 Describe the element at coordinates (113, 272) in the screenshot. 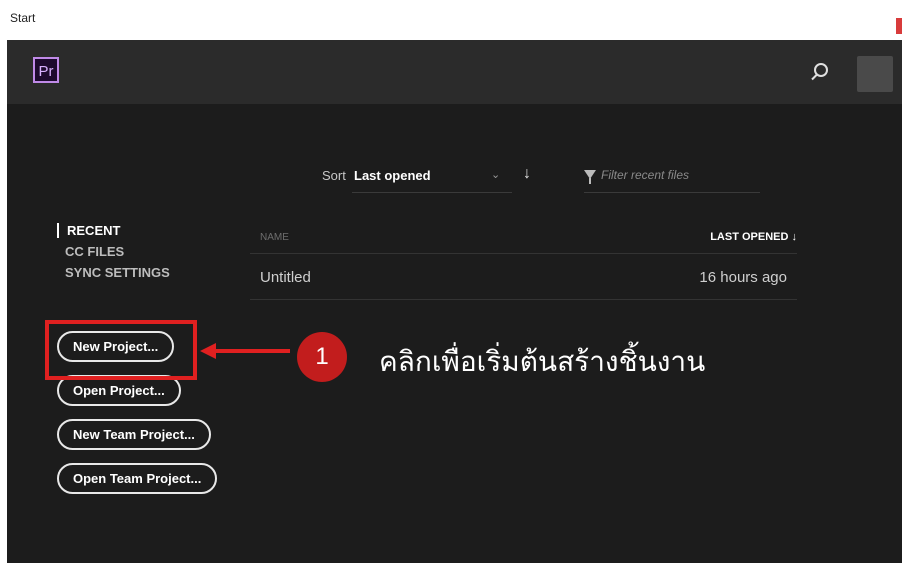

I see `sidebar-item-sync-settings: SYNC SETTINGS` at that location.